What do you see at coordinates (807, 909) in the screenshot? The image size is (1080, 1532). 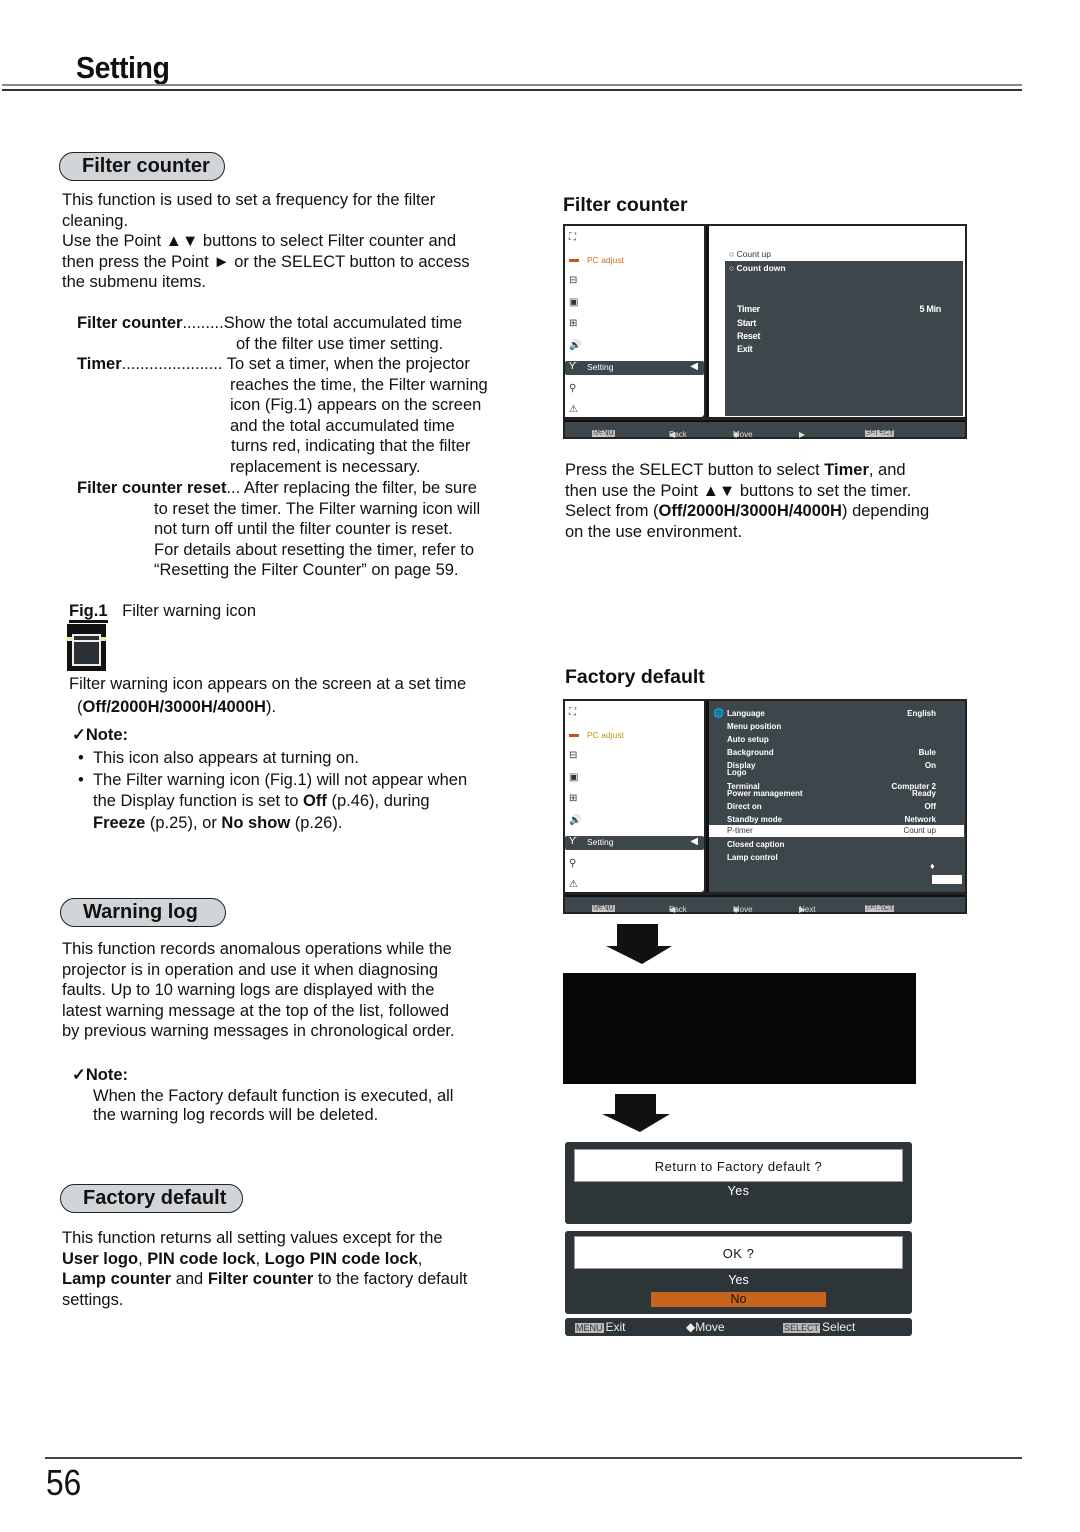 I see `footer-label: Next` at bounding box center [807, 909].